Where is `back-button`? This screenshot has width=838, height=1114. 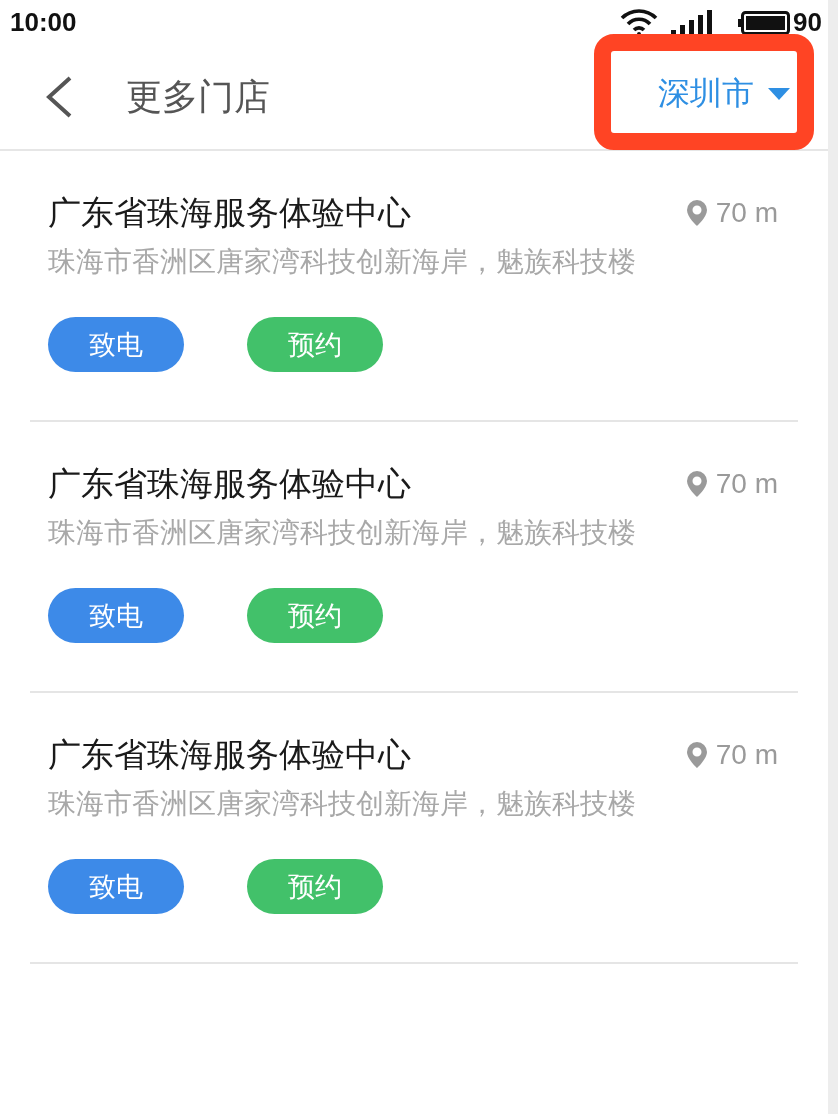
back-button is located at coordinates (59, 97).